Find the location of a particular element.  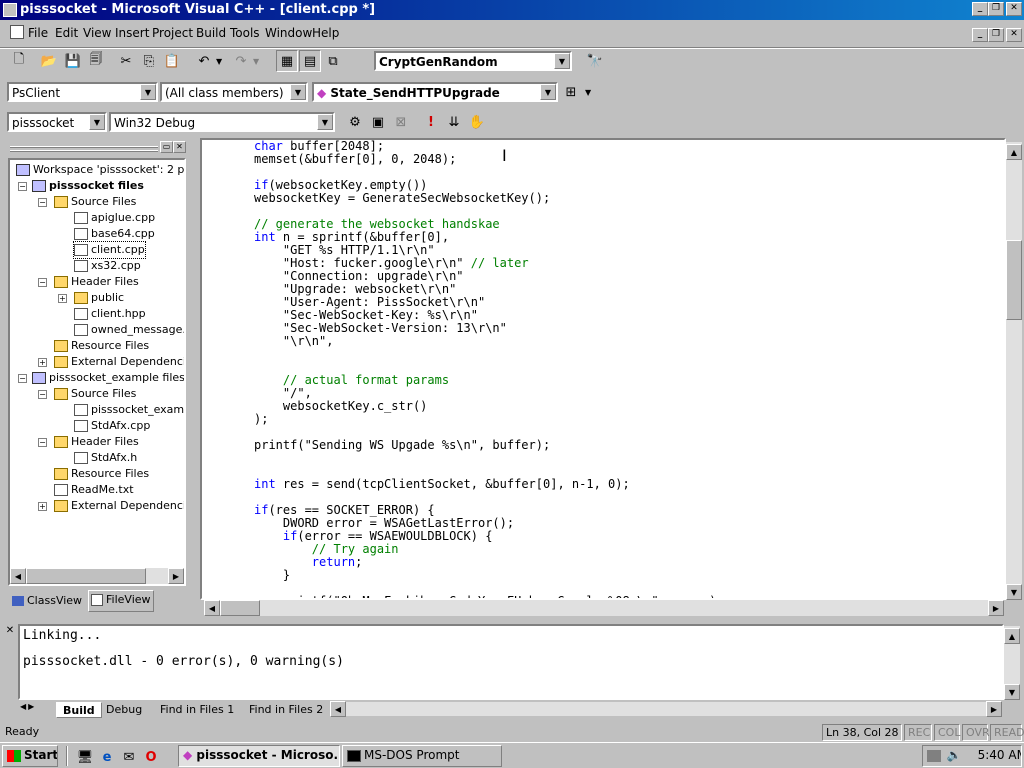

tree-file-readme: ReadMe.txt is located at coordinates (94, 490).